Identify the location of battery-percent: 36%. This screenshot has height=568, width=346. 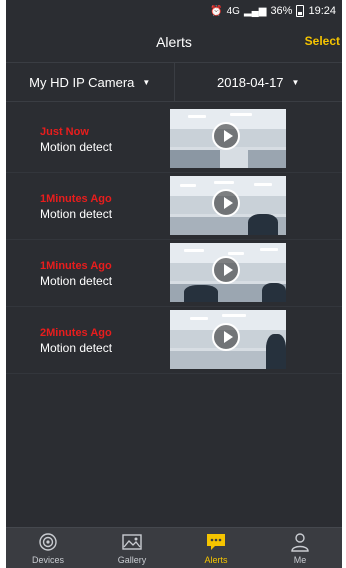
(281, 11).